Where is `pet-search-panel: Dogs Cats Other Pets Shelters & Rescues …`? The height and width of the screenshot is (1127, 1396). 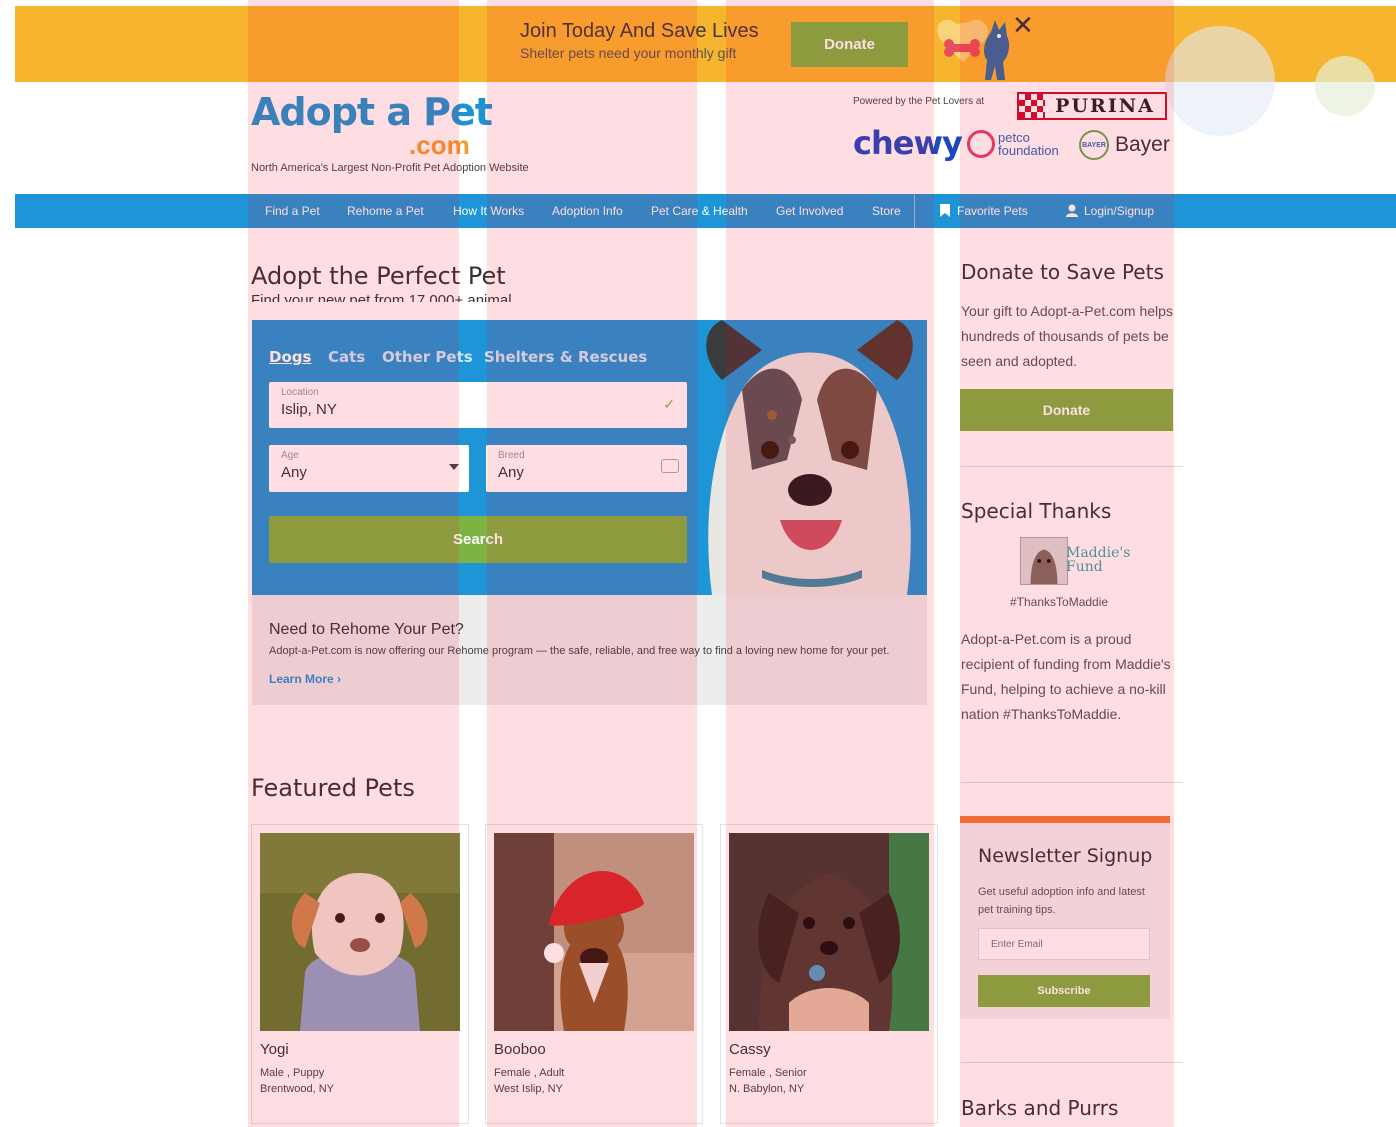
pet-search-panel: Dogs Cats Other Pets Shelters & Rescues … is located at coordinates (589, 457).